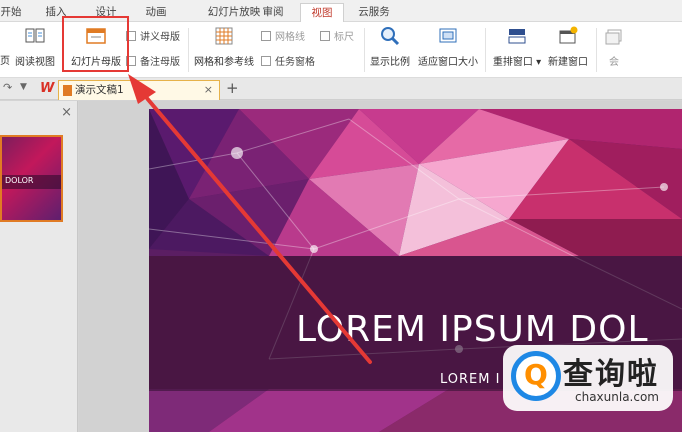  Describe the element at coordinates (448, 36) in the screenshot. I see `fit-window-icon` at that location.